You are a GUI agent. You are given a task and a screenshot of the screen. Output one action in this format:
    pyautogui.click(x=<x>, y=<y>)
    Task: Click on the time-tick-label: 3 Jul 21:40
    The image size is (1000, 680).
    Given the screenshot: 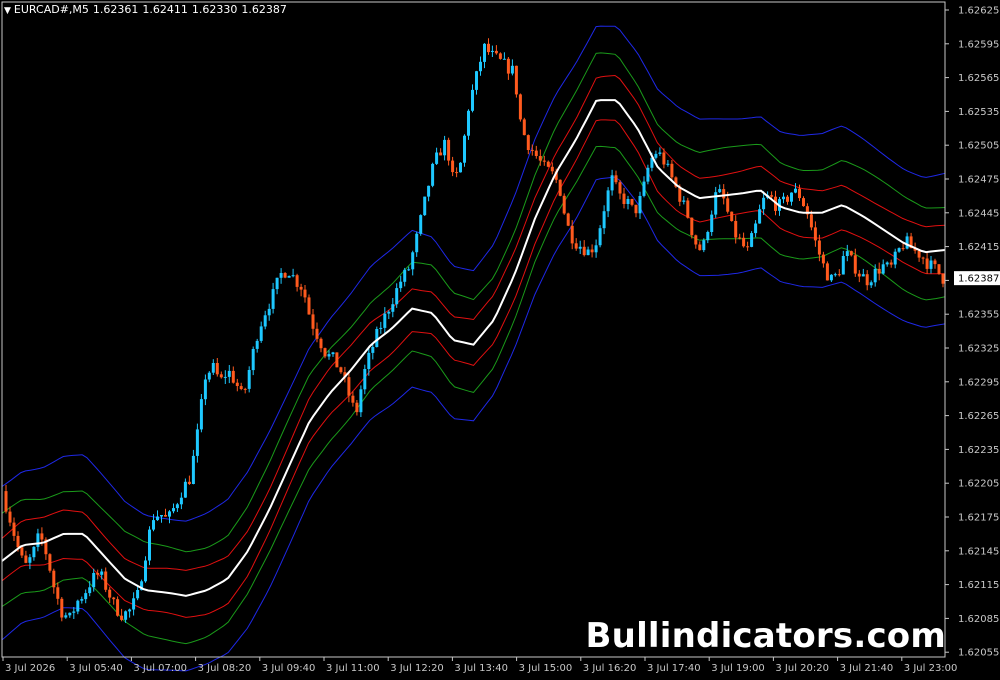 What is the action you would take?
    pyautogui.click(x=867, y=668)
    